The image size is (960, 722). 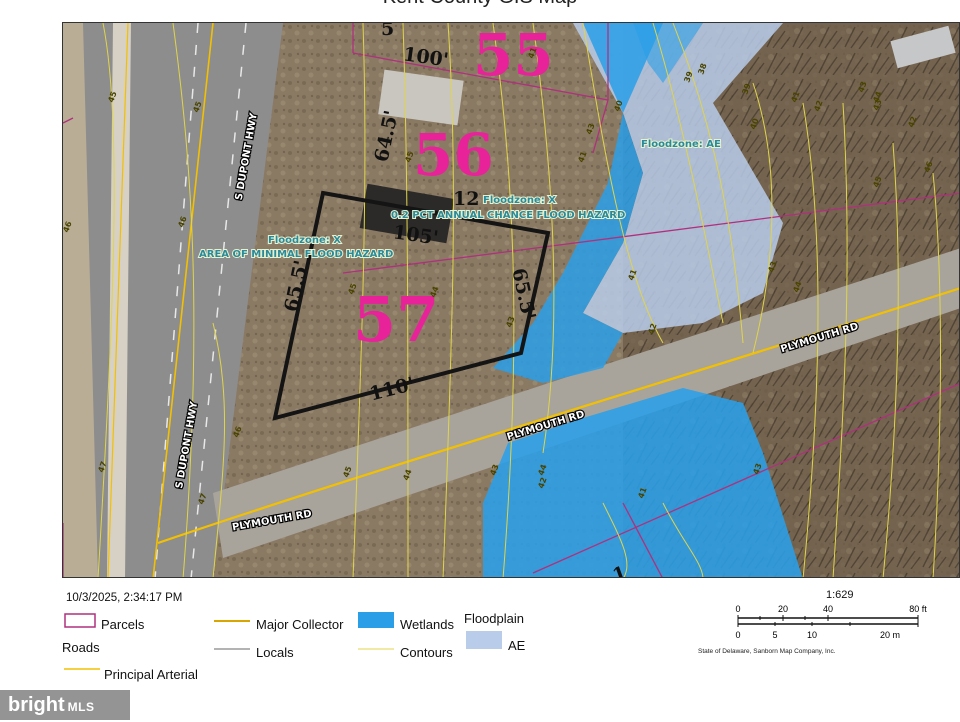 What do you see at coordinates (480, 4) in the screenshot?
I see `map-title: Kent County GIS Map` at bounding box center [480, 4].